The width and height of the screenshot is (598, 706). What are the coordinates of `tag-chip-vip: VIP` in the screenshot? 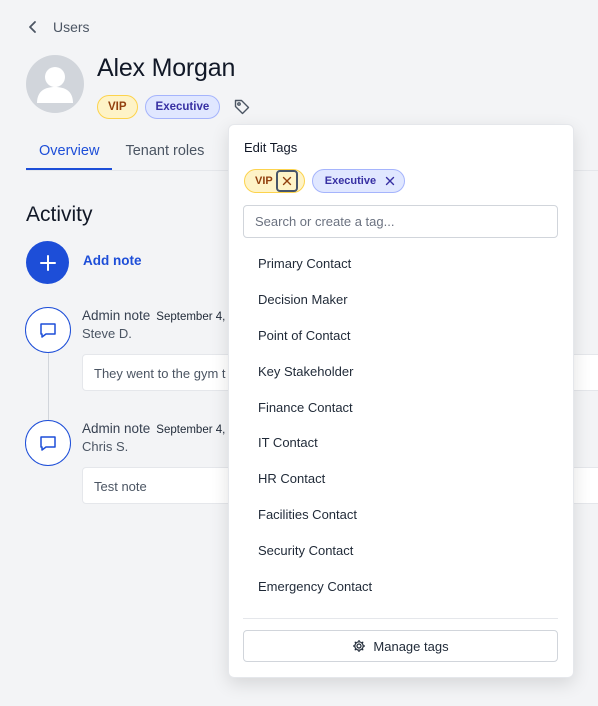 It's located at (117, 107).